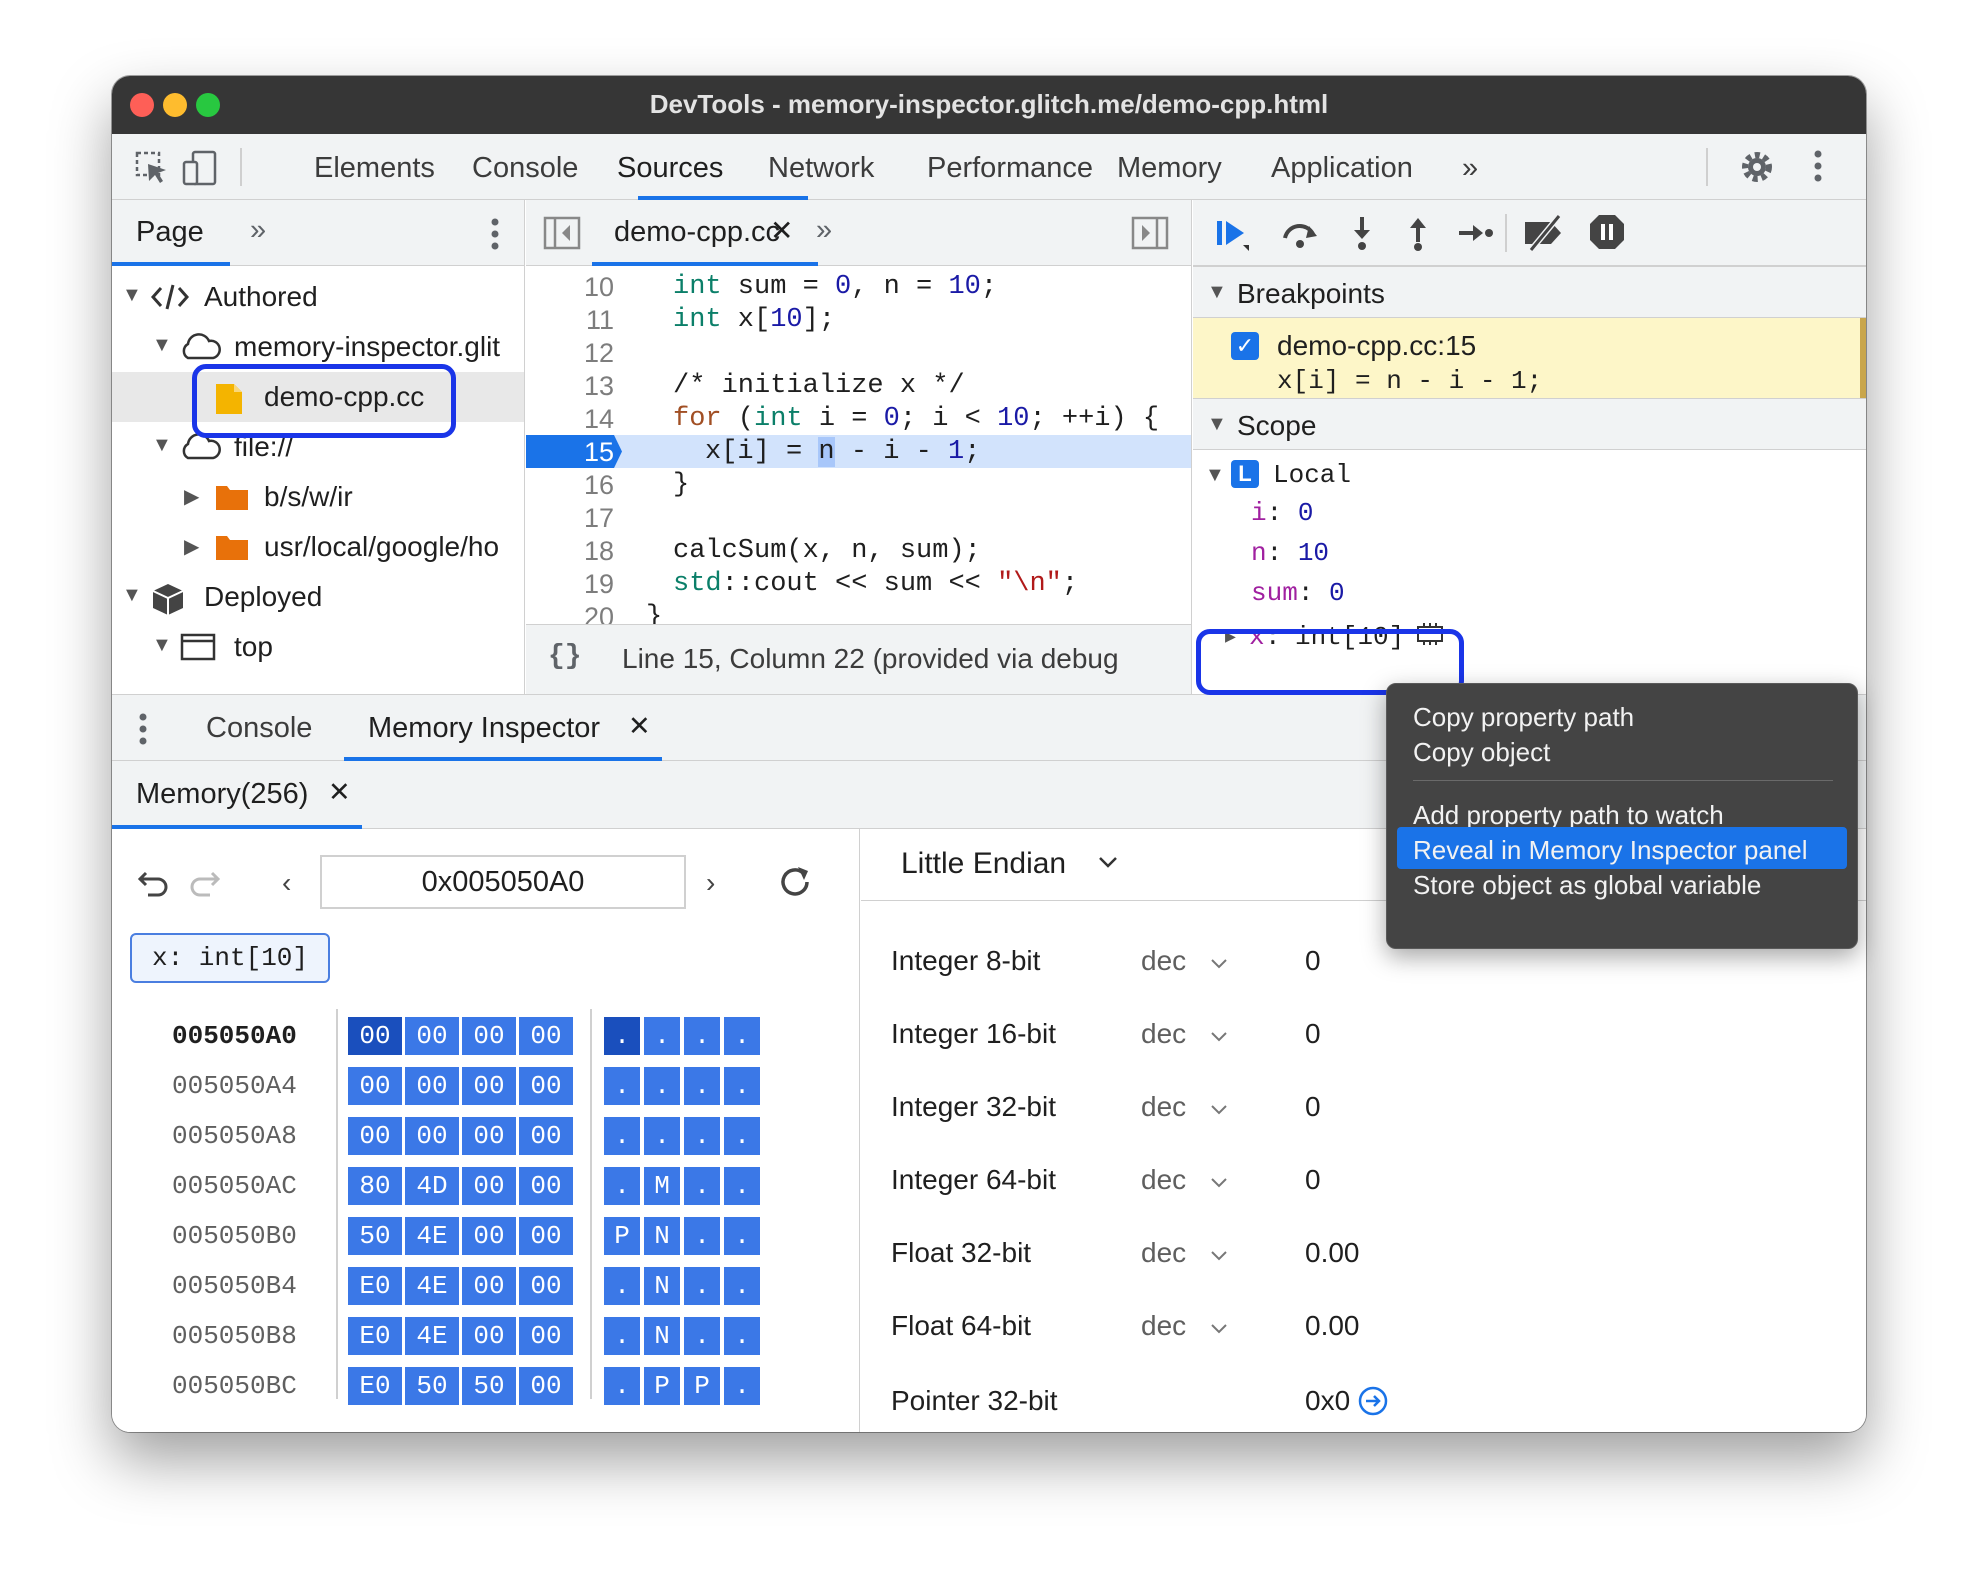  What do you see at coordinates (200, 170) in the screenshot?
I see `device-toolbar-icon` at bounding box center [200, 170].